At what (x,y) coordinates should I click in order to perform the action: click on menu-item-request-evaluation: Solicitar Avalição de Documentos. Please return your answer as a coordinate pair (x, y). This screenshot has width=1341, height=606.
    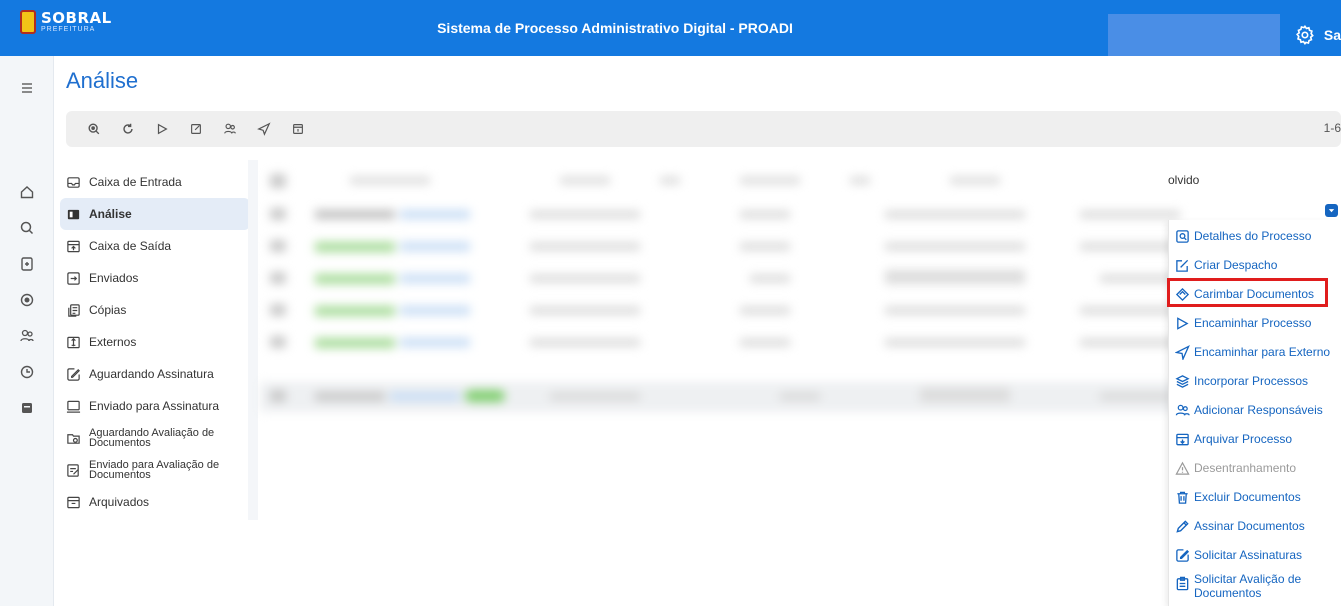
    Looking at the image, I should click on (1256, 586).